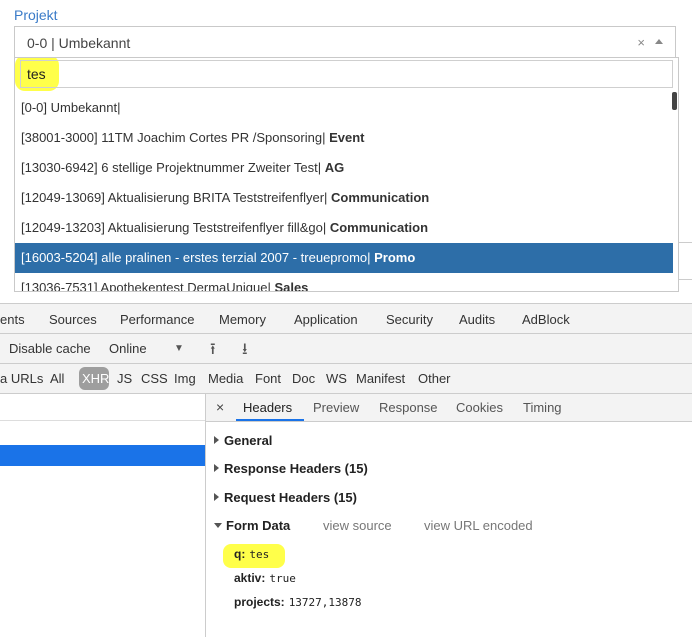  I want to click on form-data-row: aktiv: true, so click(265, 578).